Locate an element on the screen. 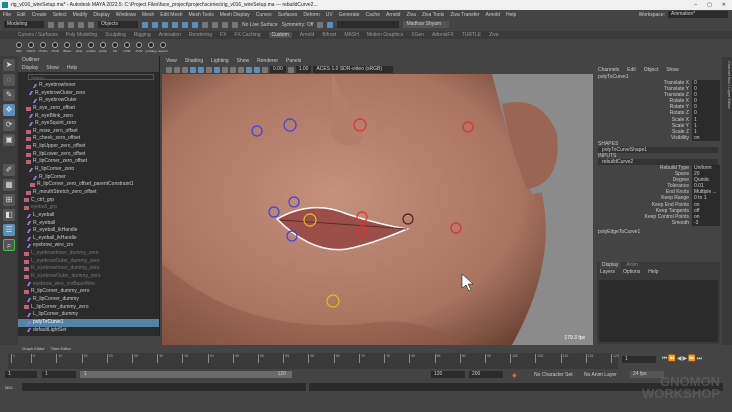  shelf-tab-rigging: Rigging is located at coordinates (142, 35).